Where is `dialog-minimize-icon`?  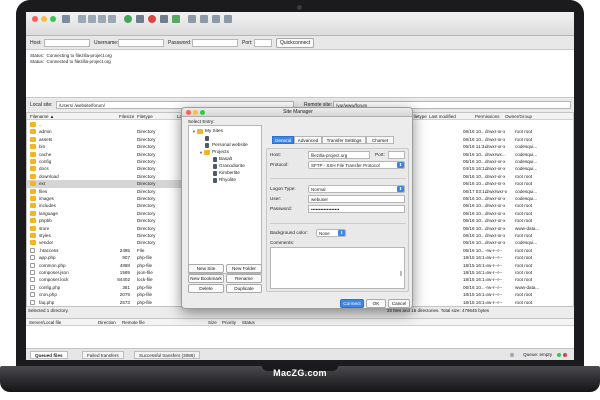 dialog-minimize-icon is located at coordinates (195, 112).